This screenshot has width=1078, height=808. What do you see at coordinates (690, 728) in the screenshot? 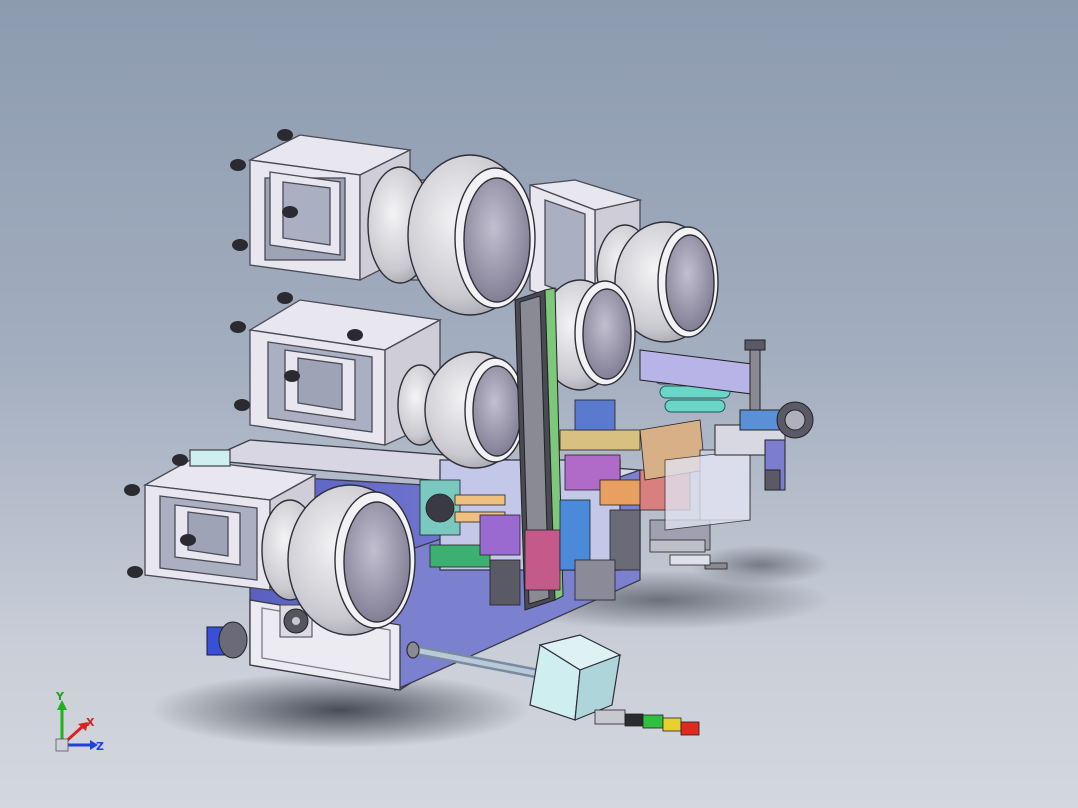
I see `signal-tower-red` at bounding box center [690, 728].